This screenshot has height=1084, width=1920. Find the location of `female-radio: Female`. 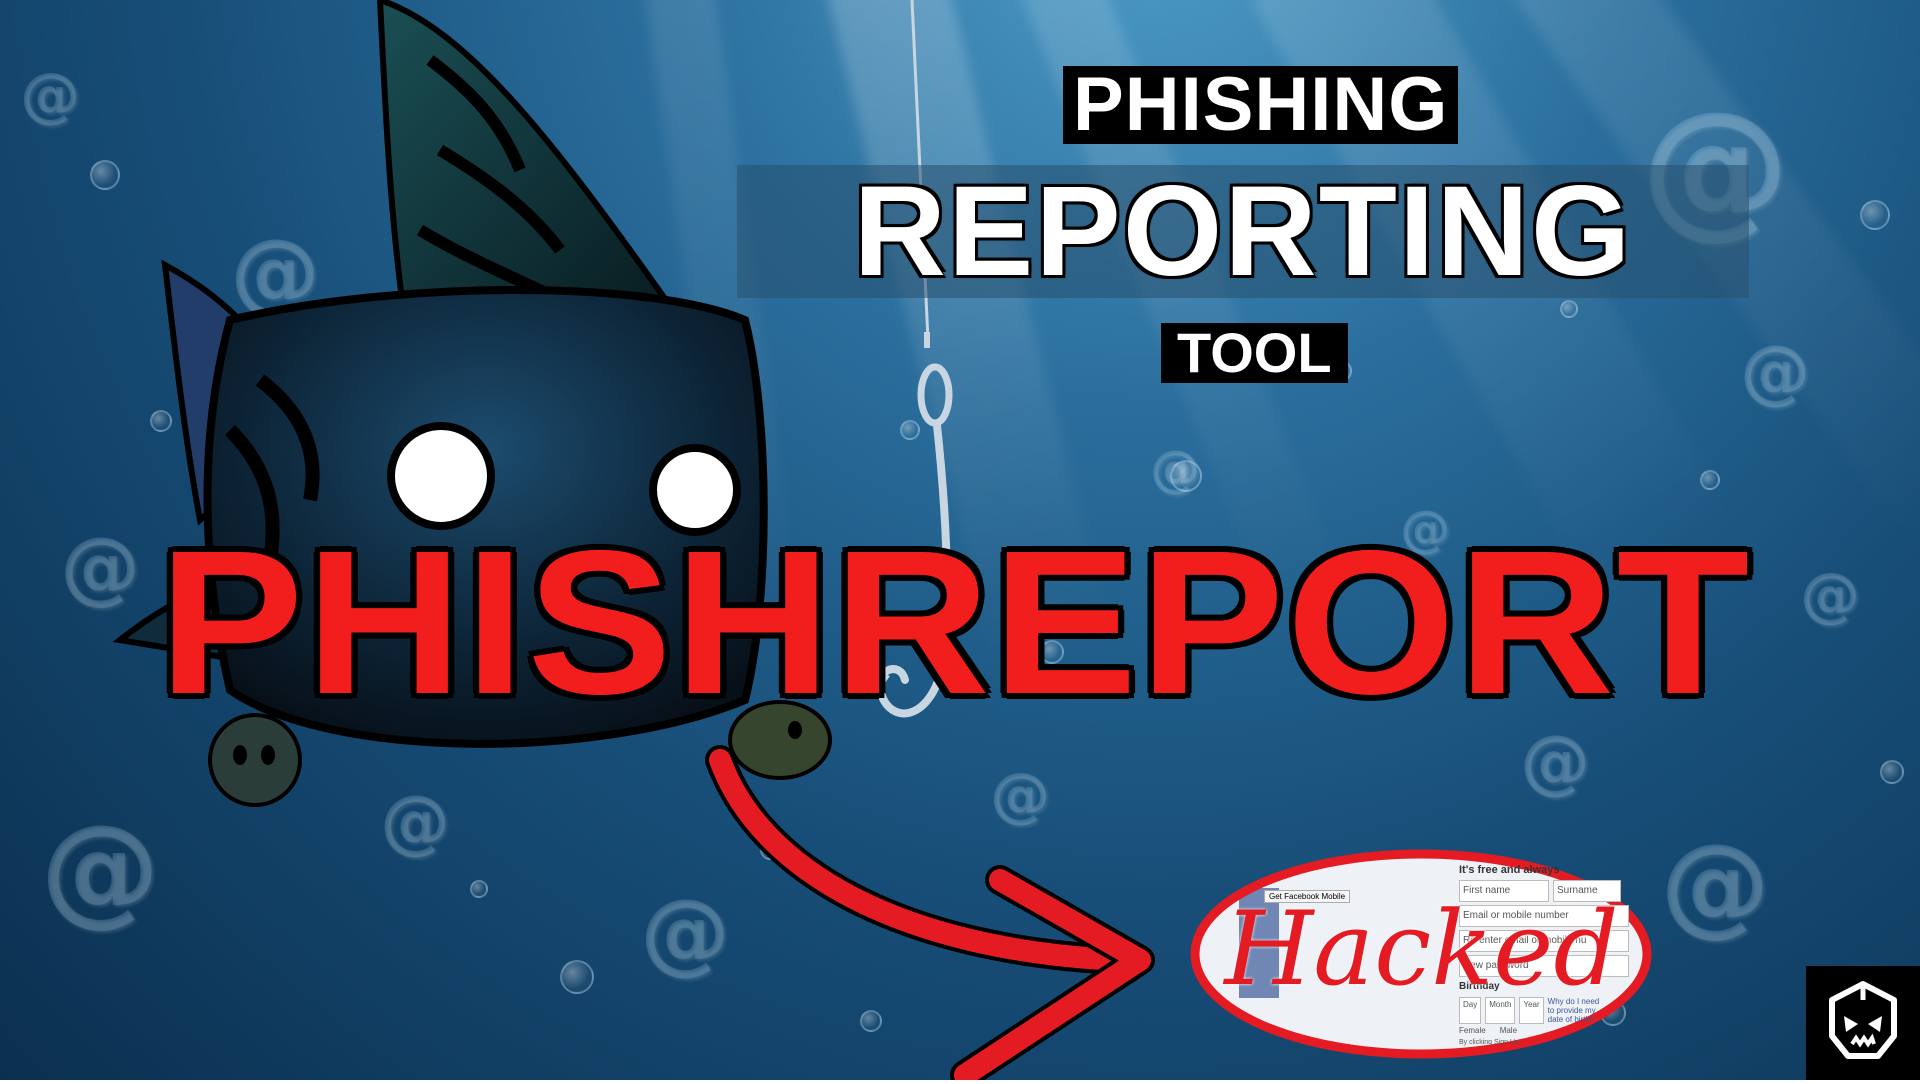

female-radio: Female is located at coordinates (1472, 1031).